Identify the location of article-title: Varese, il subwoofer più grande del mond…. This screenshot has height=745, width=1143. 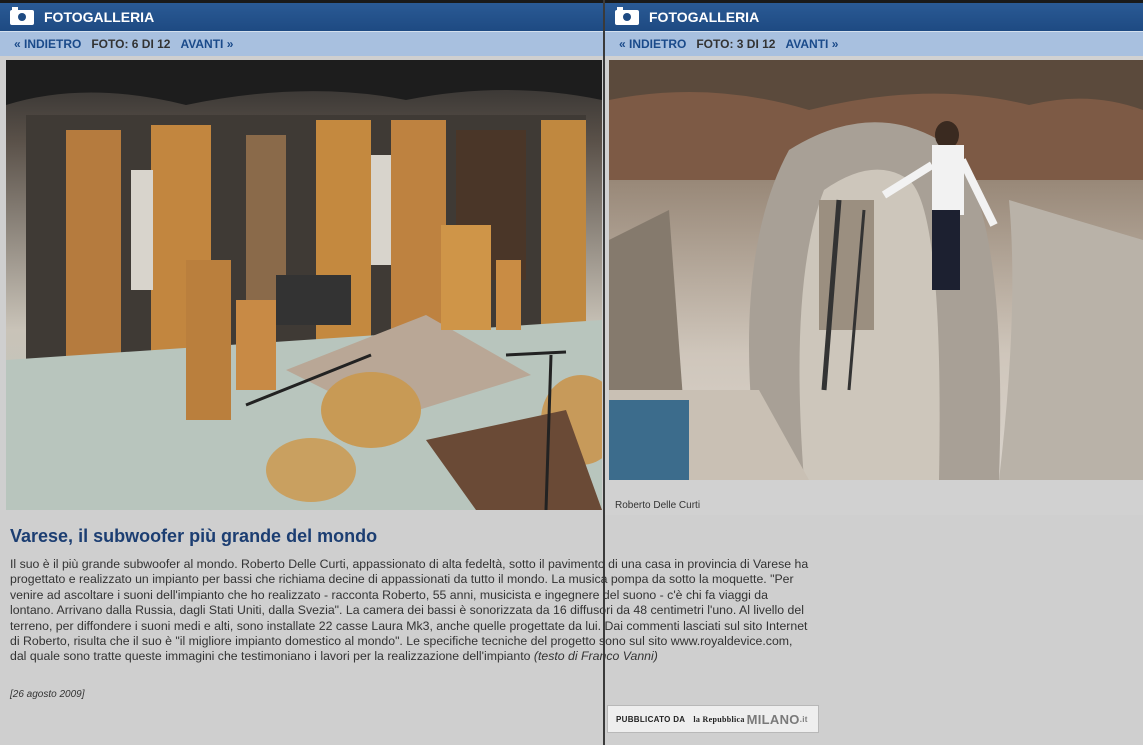
(194, 536).